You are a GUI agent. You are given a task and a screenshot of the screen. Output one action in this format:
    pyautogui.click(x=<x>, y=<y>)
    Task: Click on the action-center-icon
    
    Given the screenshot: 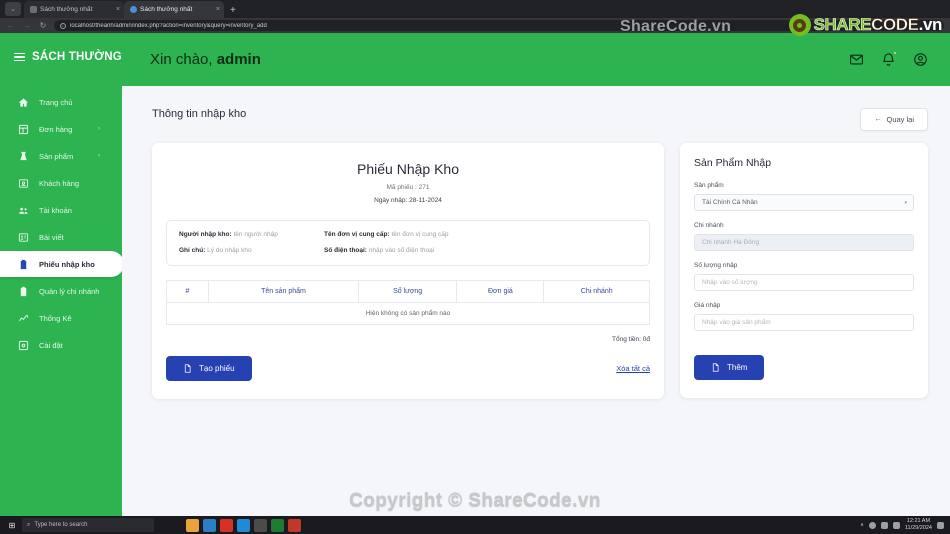 What is the action you would take?
    pyautogui.click(x=940, y=525)
    